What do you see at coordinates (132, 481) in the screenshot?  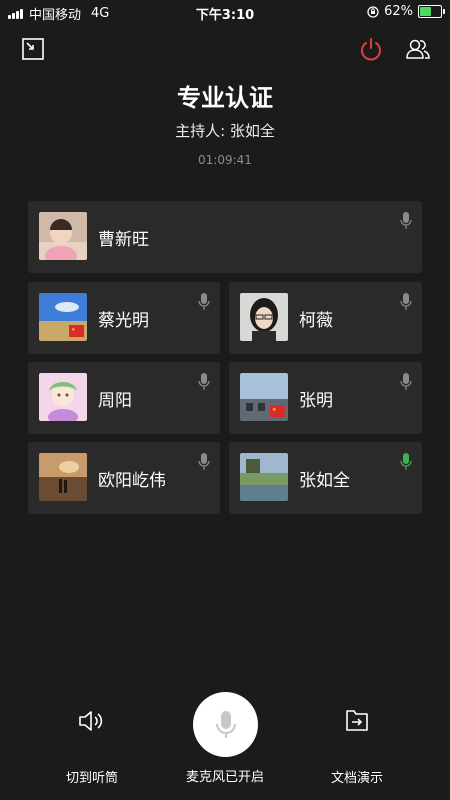 I see `participant-name: 欧阳屹伟` at bounding box center [132, 481].